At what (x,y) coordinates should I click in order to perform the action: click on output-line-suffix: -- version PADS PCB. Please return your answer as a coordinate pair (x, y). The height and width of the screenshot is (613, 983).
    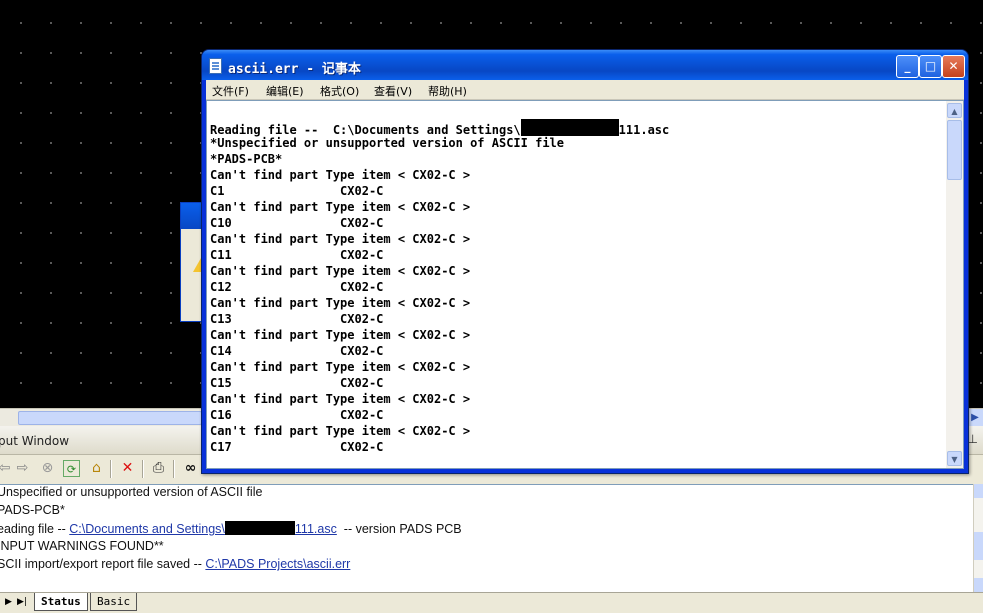
    Looking at the image, I should click on (399, 529).